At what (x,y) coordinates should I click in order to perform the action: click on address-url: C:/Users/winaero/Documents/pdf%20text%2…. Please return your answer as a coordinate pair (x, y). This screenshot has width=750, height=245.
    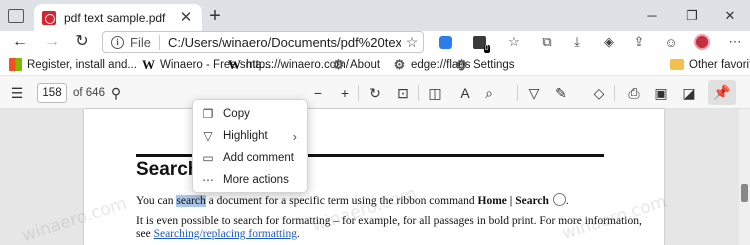
    Looking at the image, I should click on (284, 42).